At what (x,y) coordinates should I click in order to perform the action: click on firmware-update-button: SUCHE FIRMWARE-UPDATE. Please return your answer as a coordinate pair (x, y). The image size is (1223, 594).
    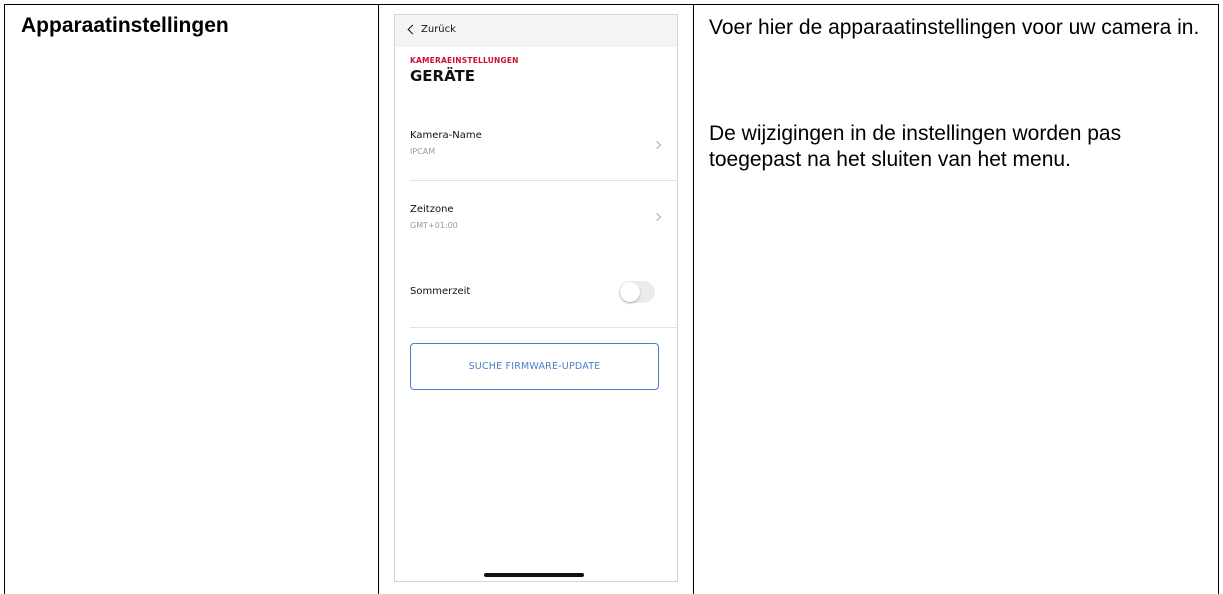
    Looking at the image, I should click on (534, 366).